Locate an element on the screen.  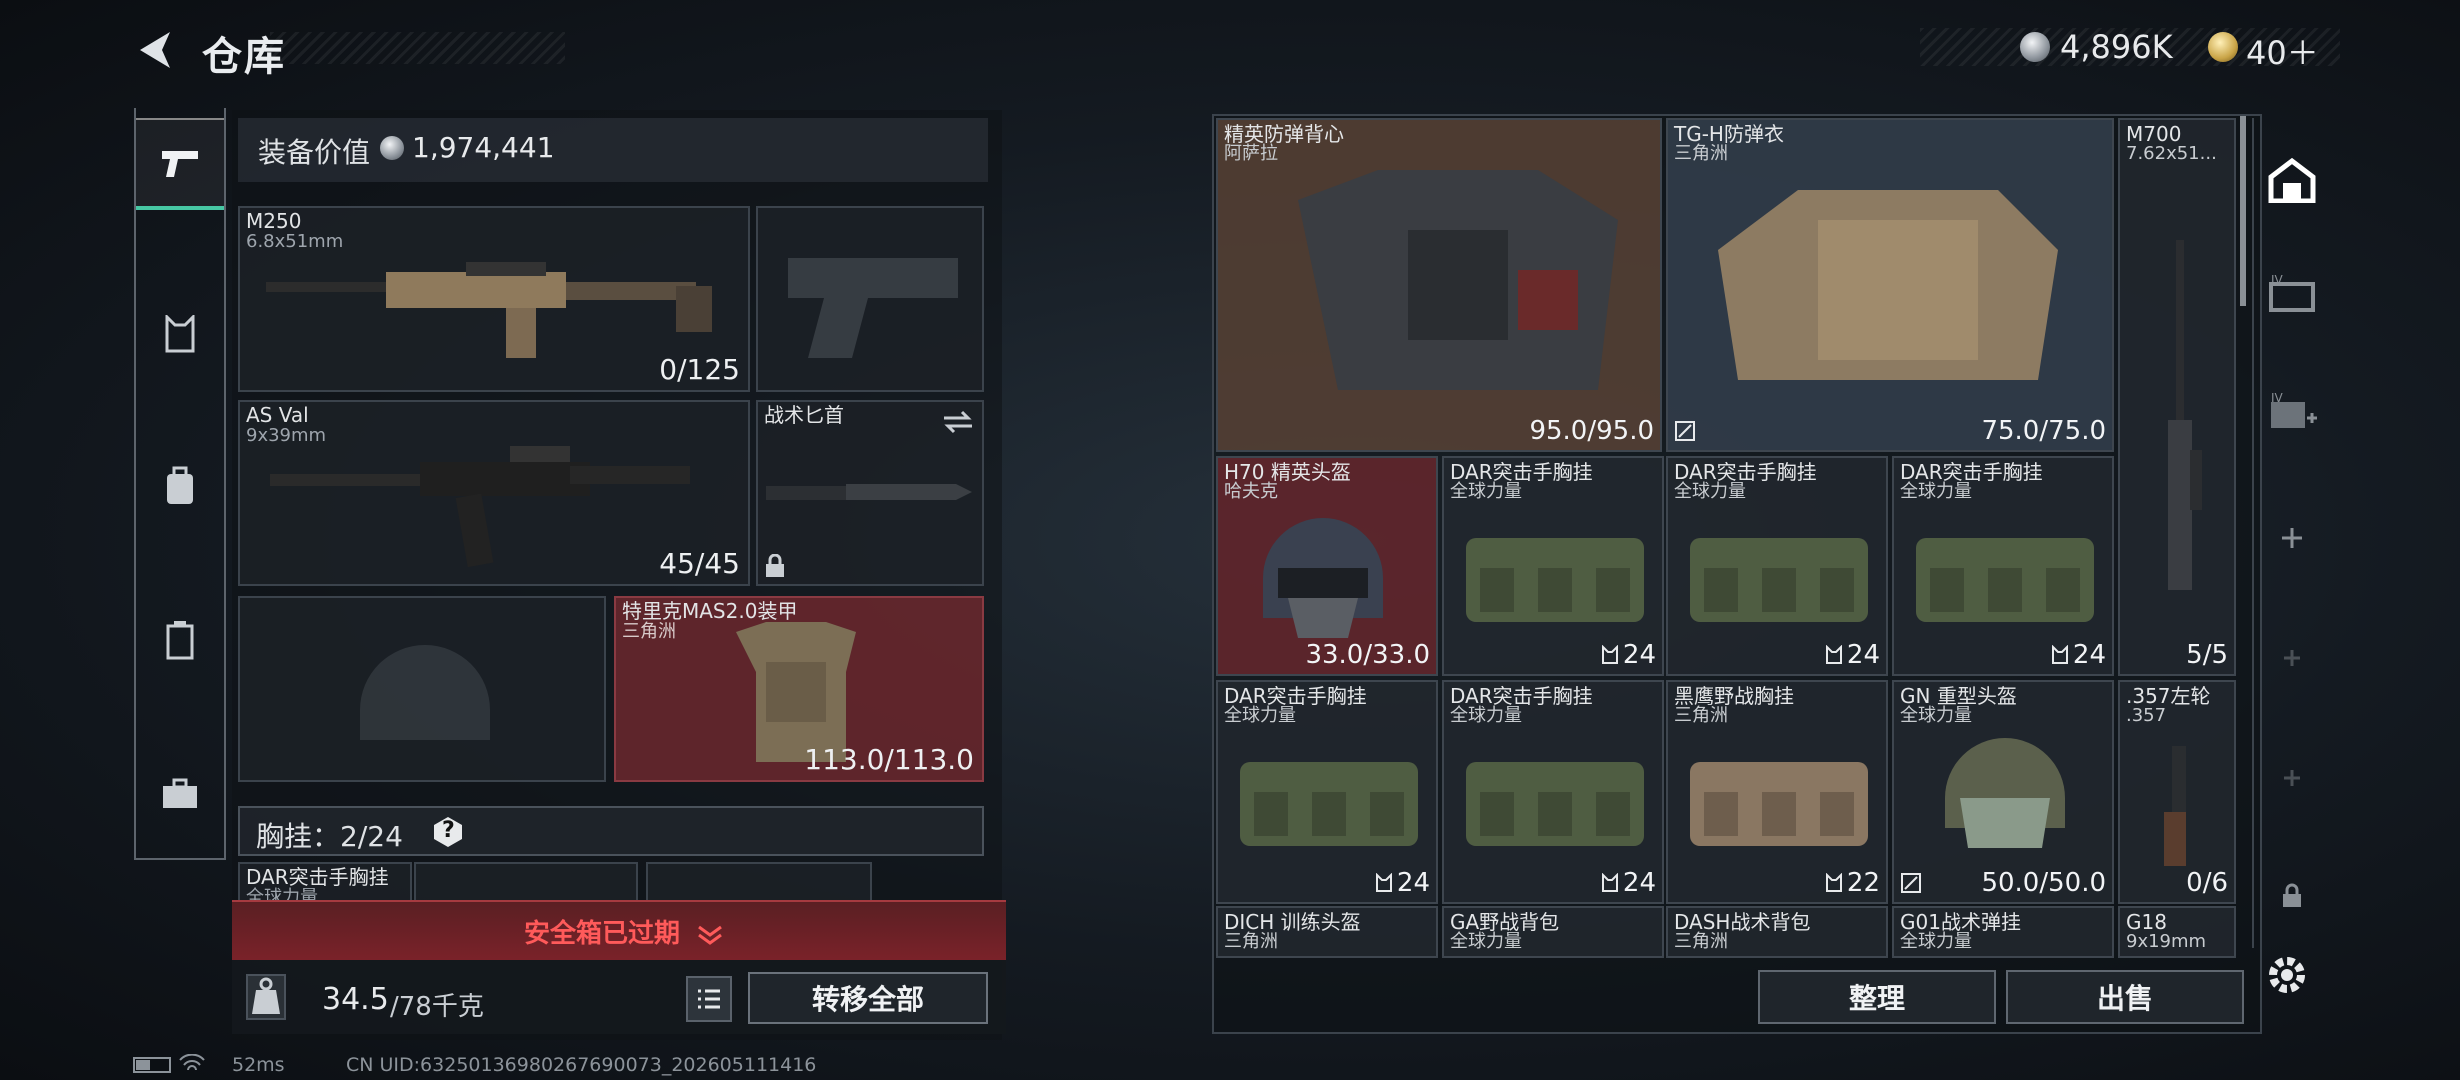
item-name: DICH 训练头盔 is located at coordinates (1292, 922).